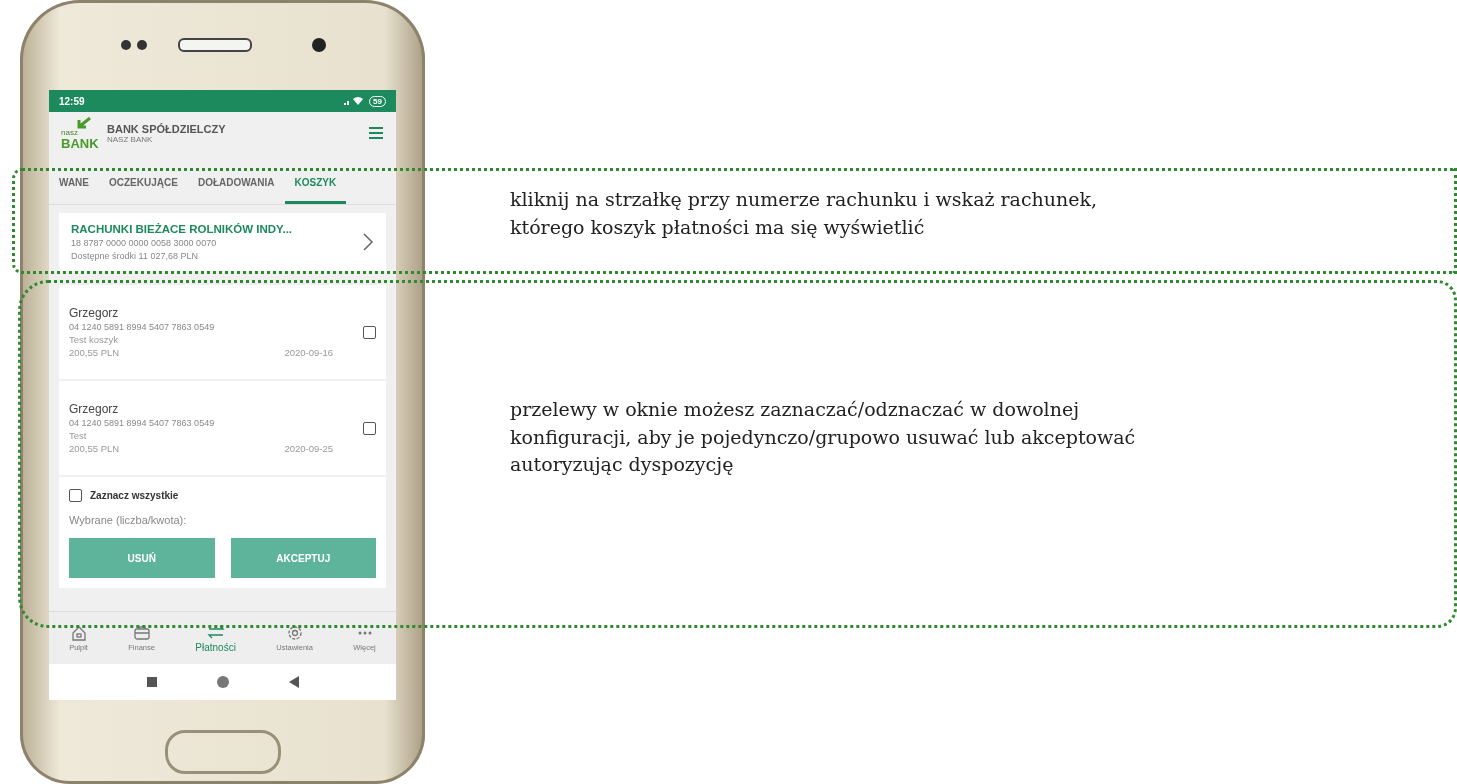 The image size is (1457, 784). Describe the element at coordinates (294, 632) in the screenshot. I see `settings-icon` at that location.